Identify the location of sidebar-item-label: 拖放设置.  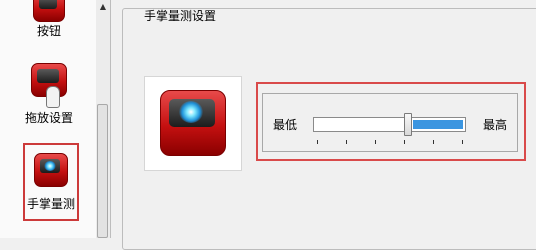
(48, 118).